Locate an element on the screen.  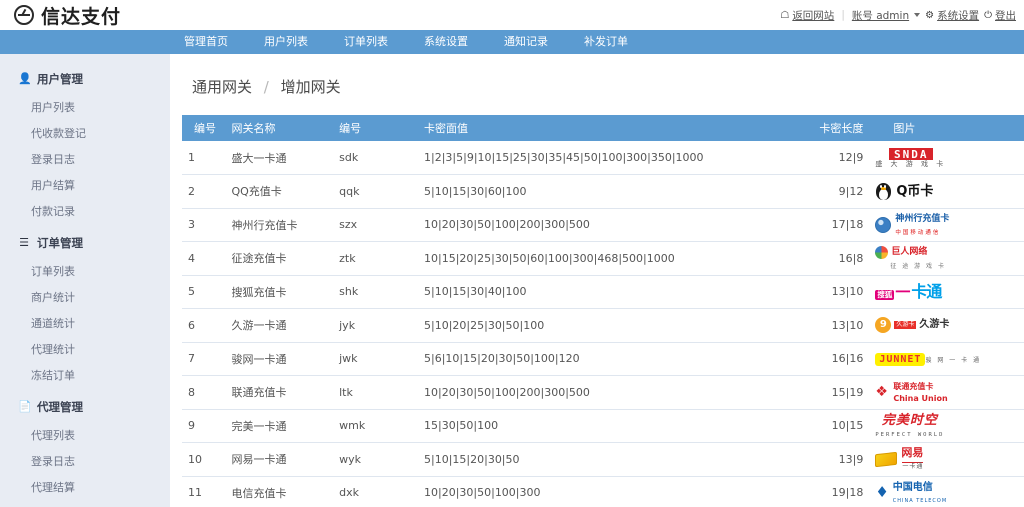
header-actions: ☖ 返回网站 | 账号 admin ⚙ 系统设置 ⏻ 登出 is located at coordinates (898, 15).